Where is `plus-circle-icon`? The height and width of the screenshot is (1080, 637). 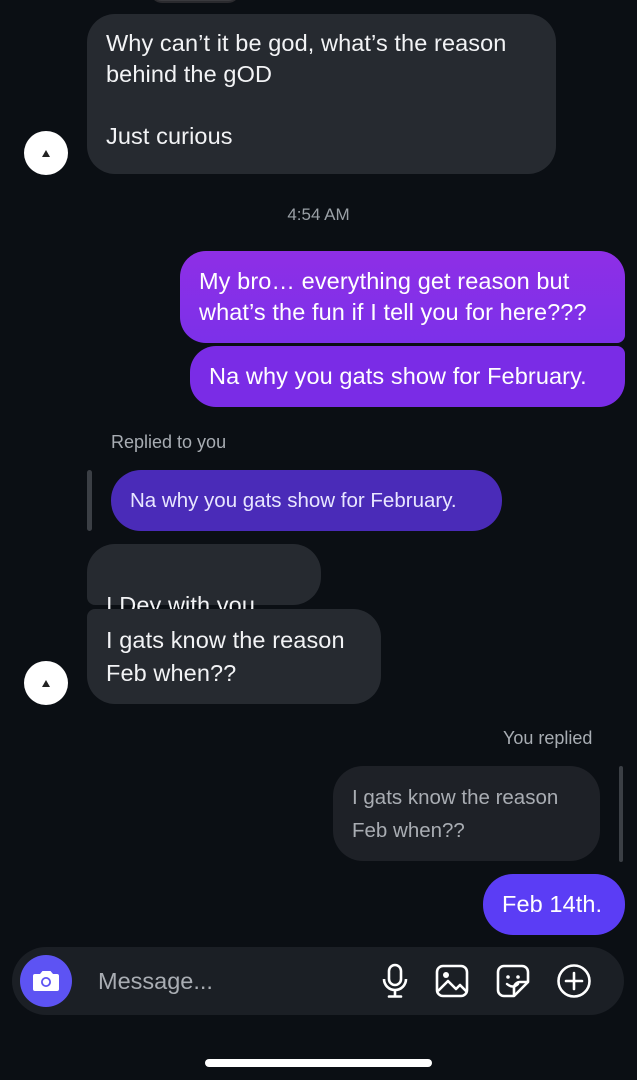
plus-circle-icon is located at coordinates (574, 981).